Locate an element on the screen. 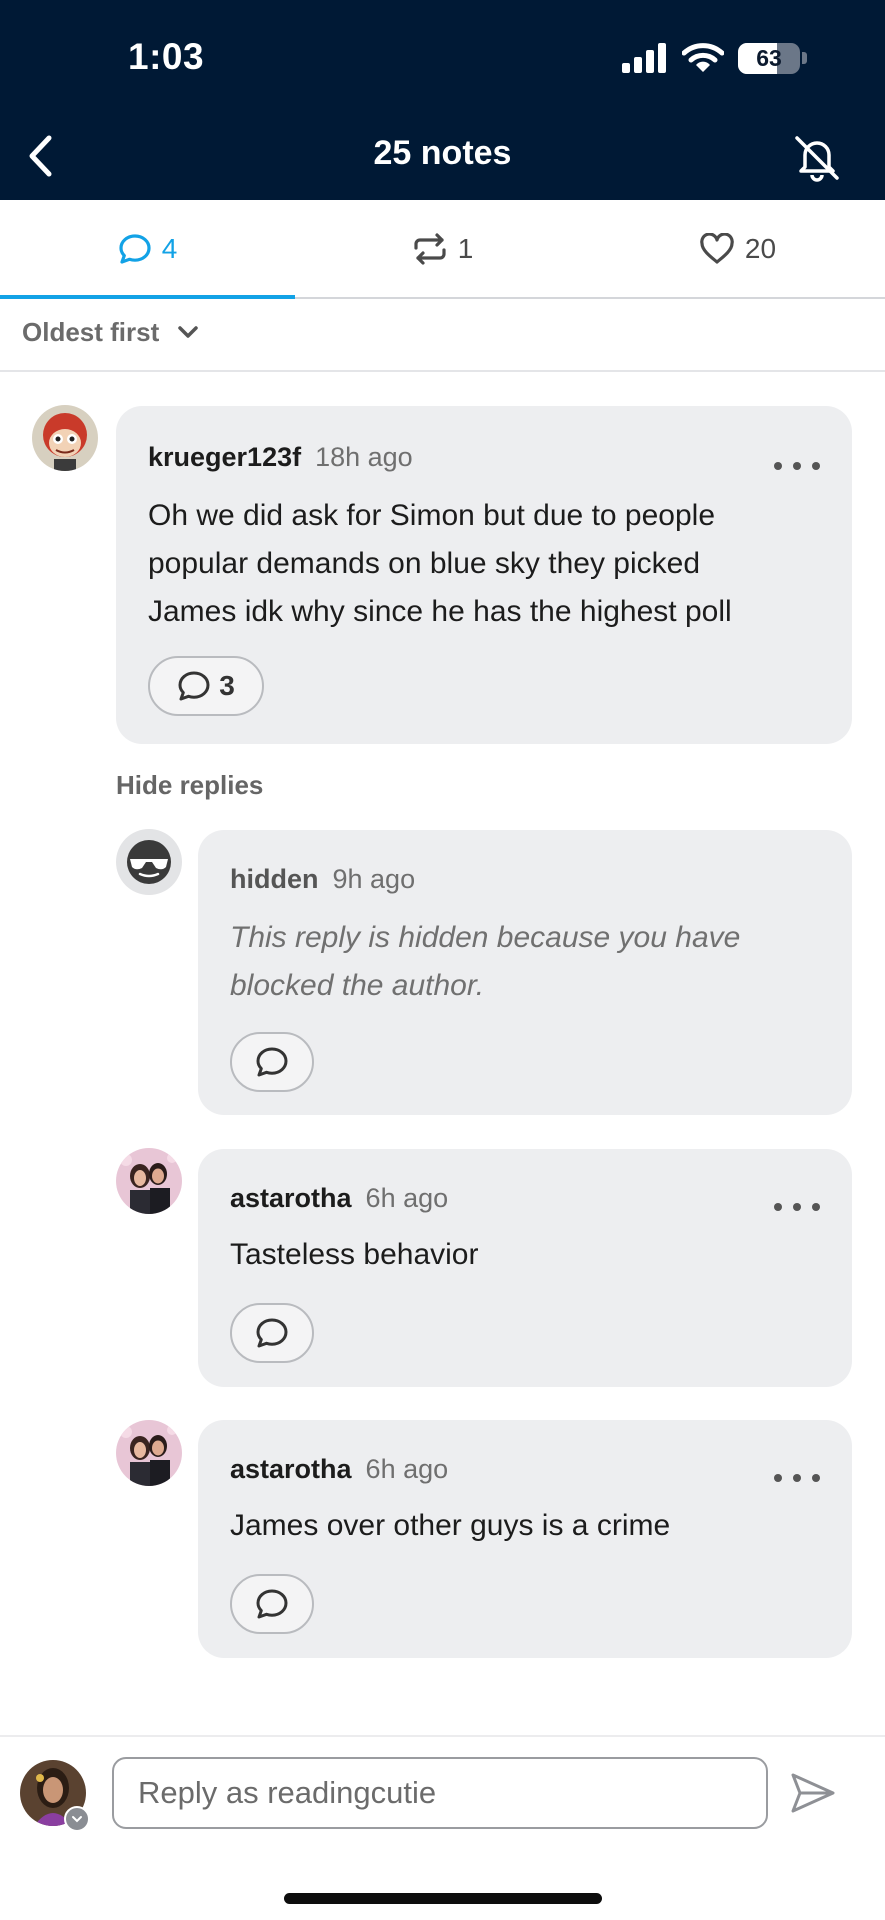  reblogs-count: 1 is located at coordinates (465, 248).